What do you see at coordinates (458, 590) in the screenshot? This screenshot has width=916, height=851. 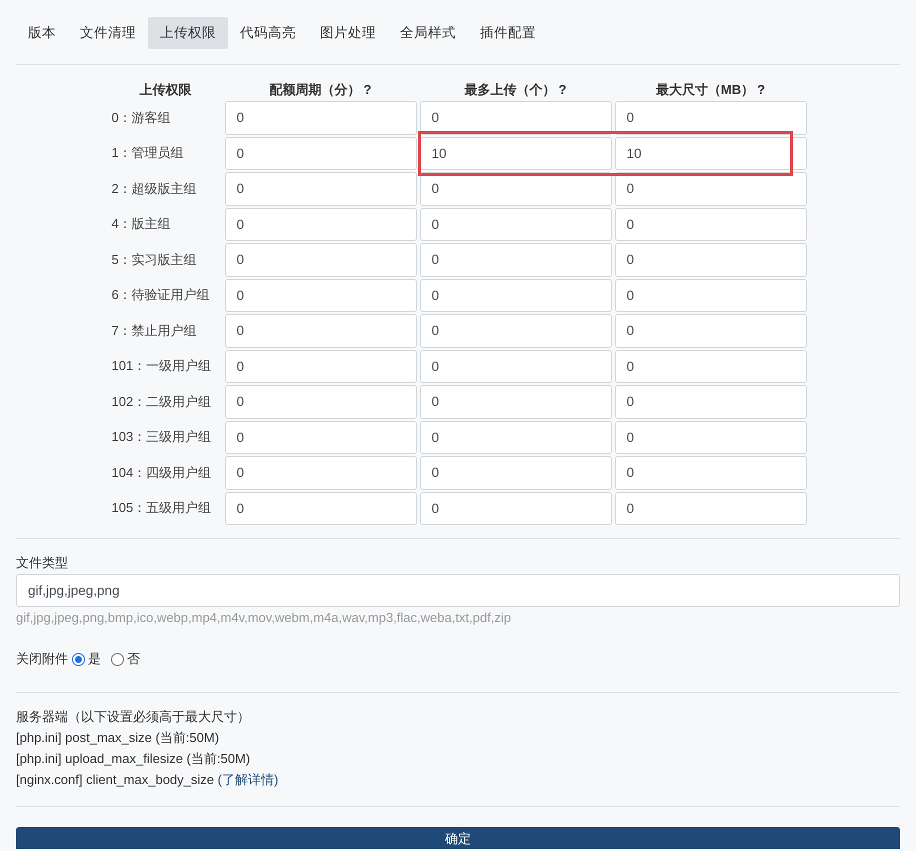 I see `file-types-field: gif,jpg,jpeg,png` at bounding box center [458, 590].